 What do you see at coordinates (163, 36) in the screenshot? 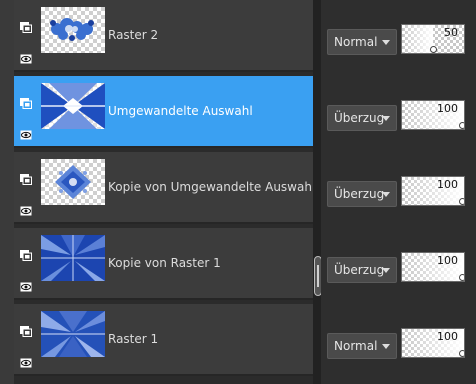
I see `layer-row-raster-2: Raster 2` at bounding box center [163, 36].